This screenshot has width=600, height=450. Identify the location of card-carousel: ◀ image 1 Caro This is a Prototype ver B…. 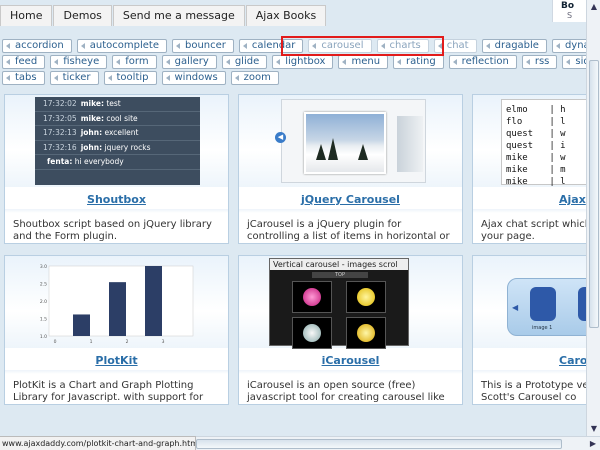
(529, 330).